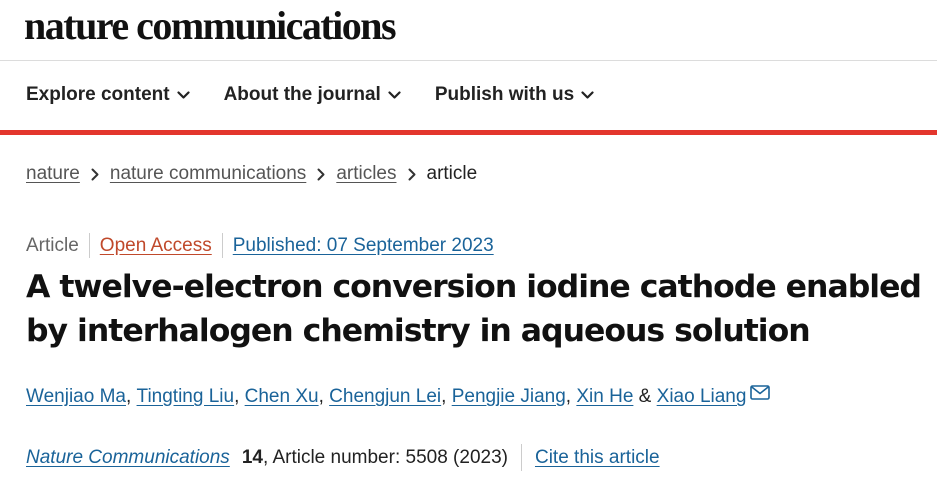 This screenshot has height=479, width=937. Describe the element at coordinates (53, 174) in the screenshot. I see `breadcrumb-nature: nature` at that location.